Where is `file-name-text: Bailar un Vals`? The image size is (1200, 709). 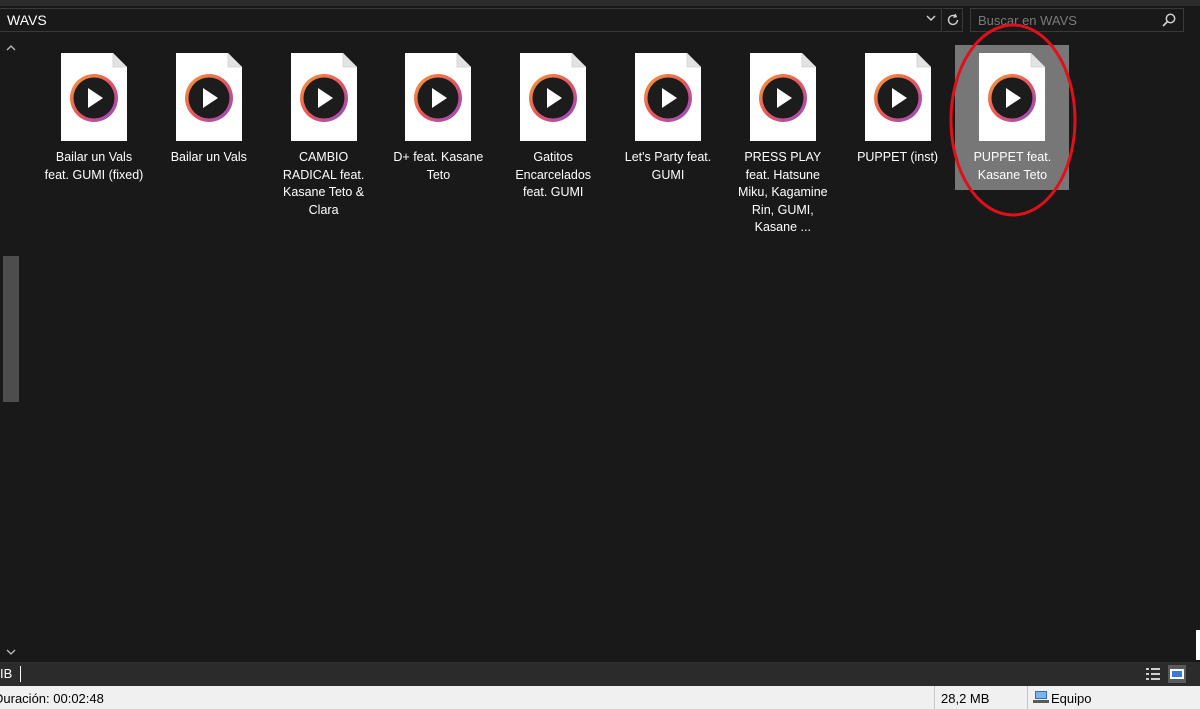
file-name-text: Bailar un Vals is located at coordinates (208, 157).